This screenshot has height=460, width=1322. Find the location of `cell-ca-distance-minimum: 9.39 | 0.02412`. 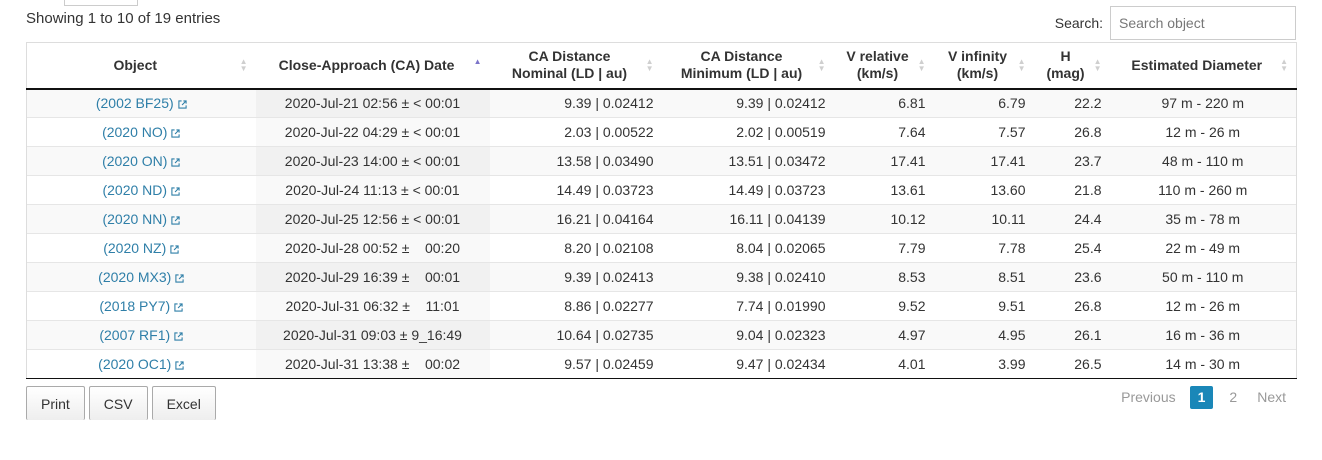

cell-ca-distance-minimum: 9.39 | 0.02412 is located at coordinates (747, 103).